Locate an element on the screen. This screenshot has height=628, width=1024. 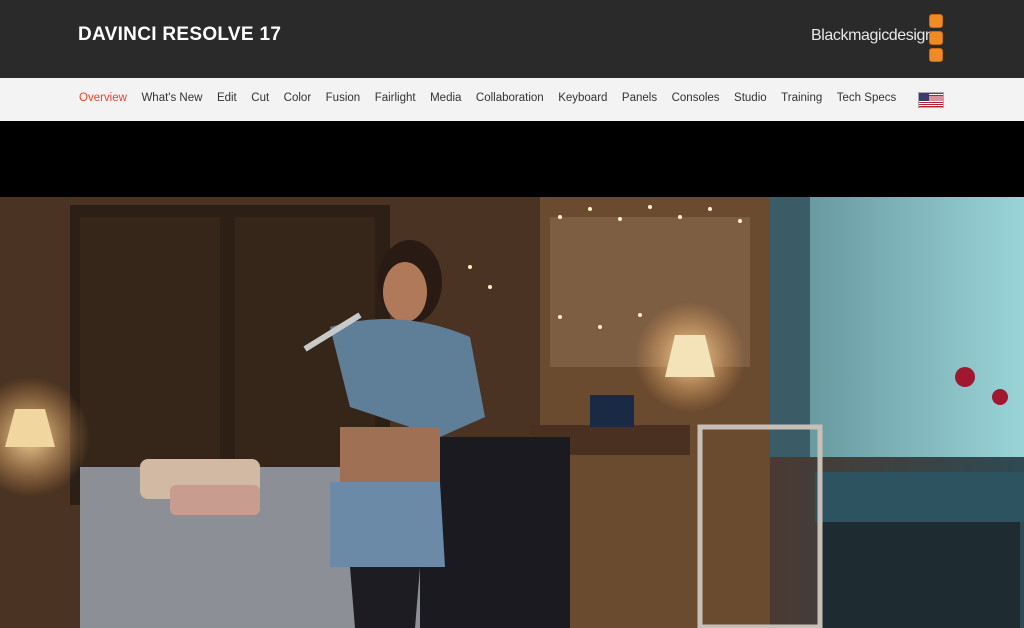
blackmagic-logo: Blackmagicdesign is located at coordinates (881, 38).